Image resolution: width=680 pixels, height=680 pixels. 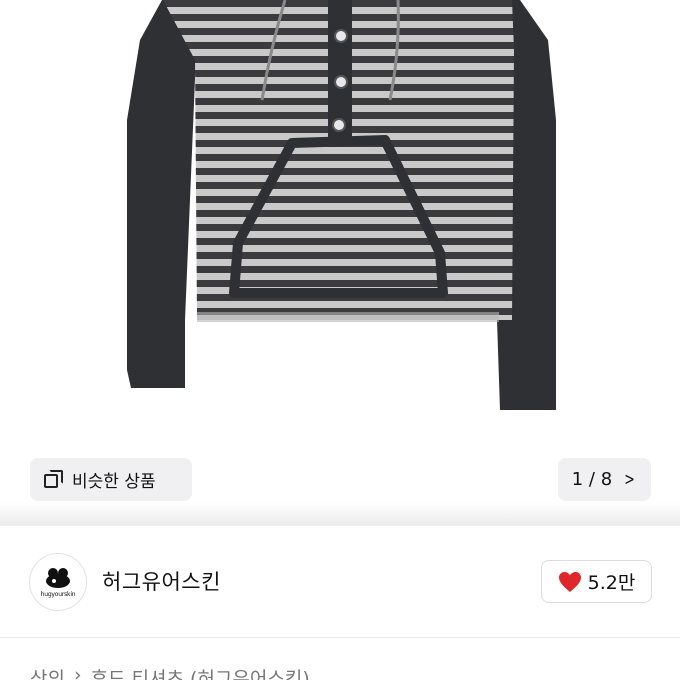 I want to click on shop-logo-icon, so click(x=58, y=577).